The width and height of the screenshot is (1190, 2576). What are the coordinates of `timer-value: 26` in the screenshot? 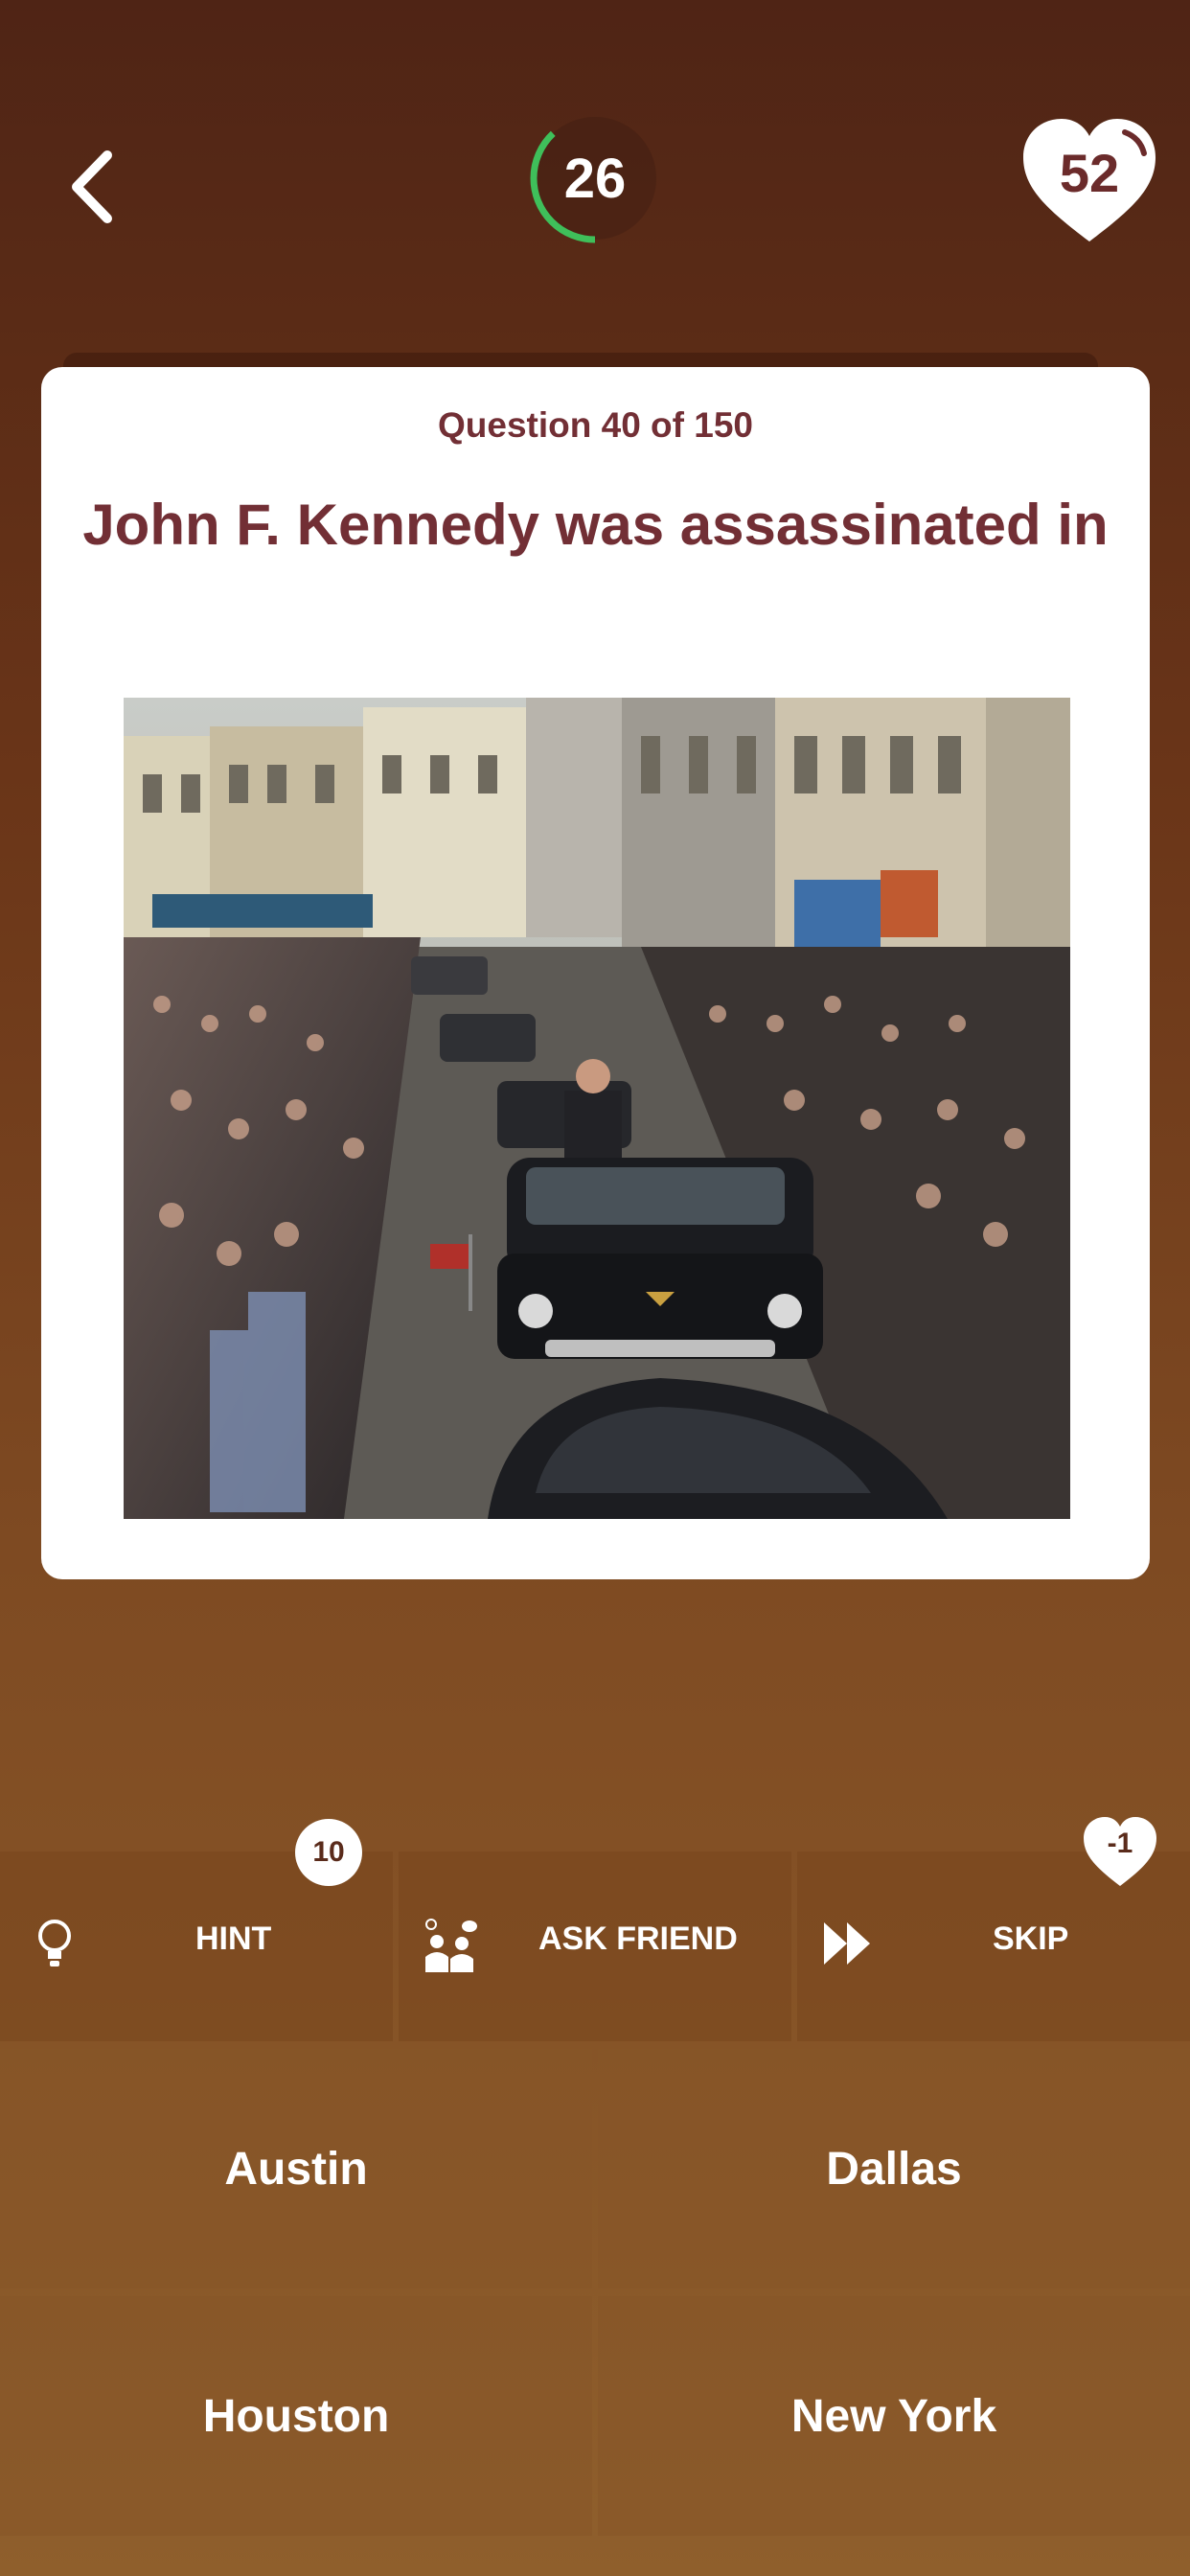 It's located at (595, 178).